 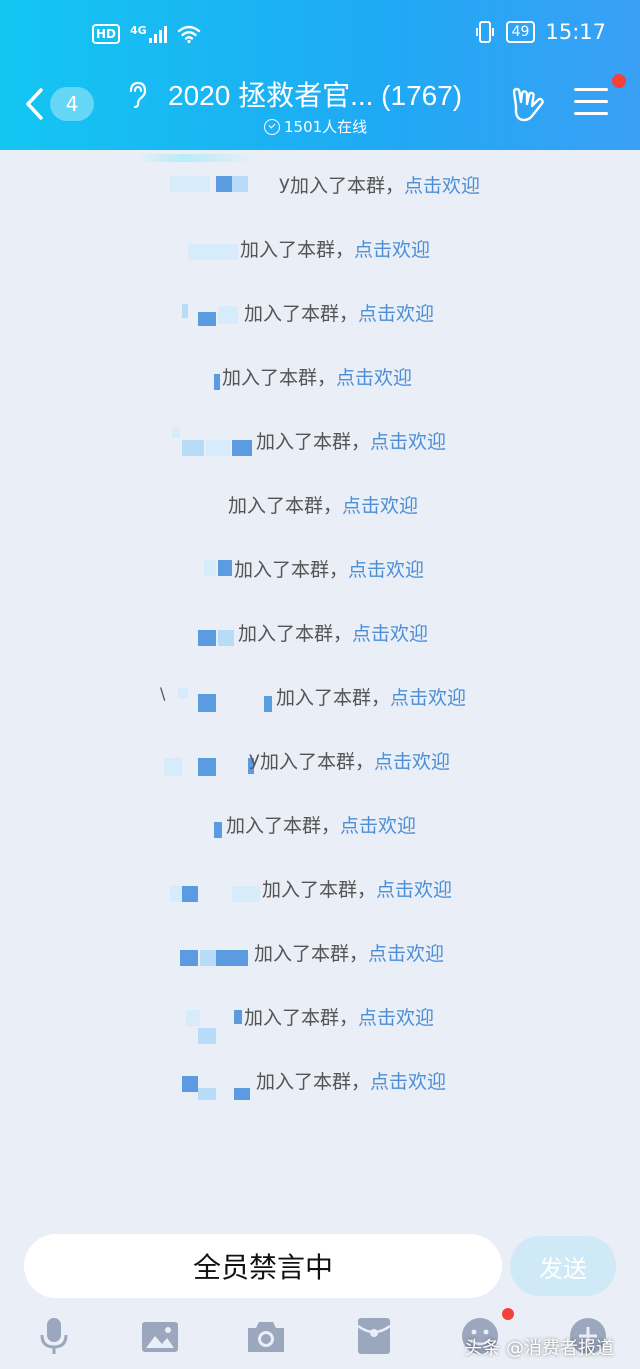 What do you see at coordinates (563, 1266) in the screenshot?
I see `send-button: 发送` at bounding box center [563, 1266].